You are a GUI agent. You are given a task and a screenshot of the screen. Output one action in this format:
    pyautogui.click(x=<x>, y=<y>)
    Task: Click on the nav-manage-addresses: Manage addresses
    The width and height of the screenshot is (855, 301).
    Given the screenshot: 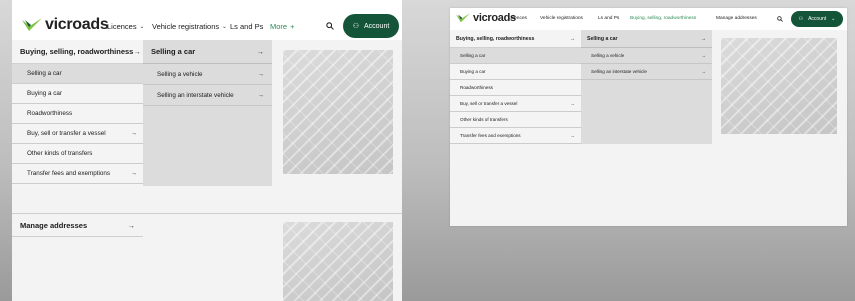 What is the action you would take?
    pyautogui.click(x=736, y=18)
    